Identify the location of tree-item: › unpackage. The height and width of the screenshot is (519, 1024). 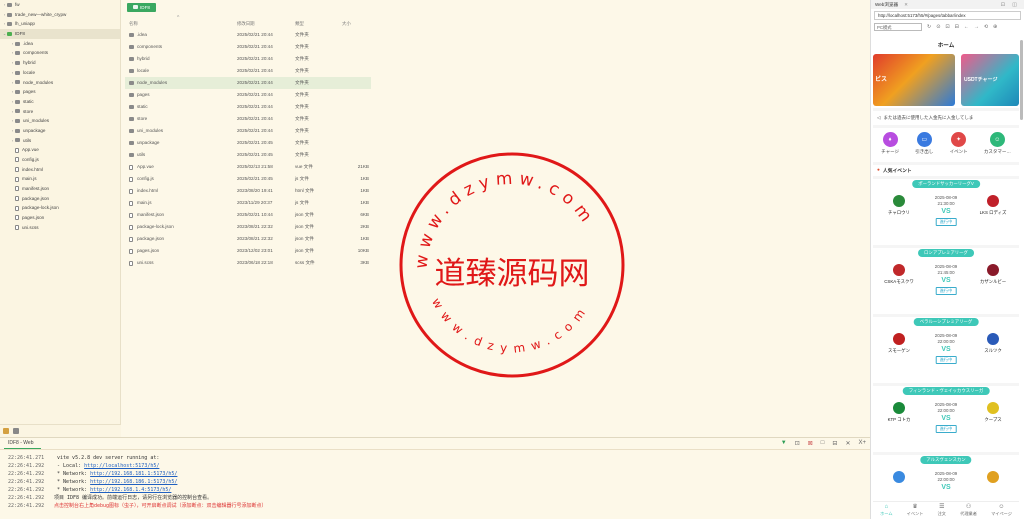
(60, 131).